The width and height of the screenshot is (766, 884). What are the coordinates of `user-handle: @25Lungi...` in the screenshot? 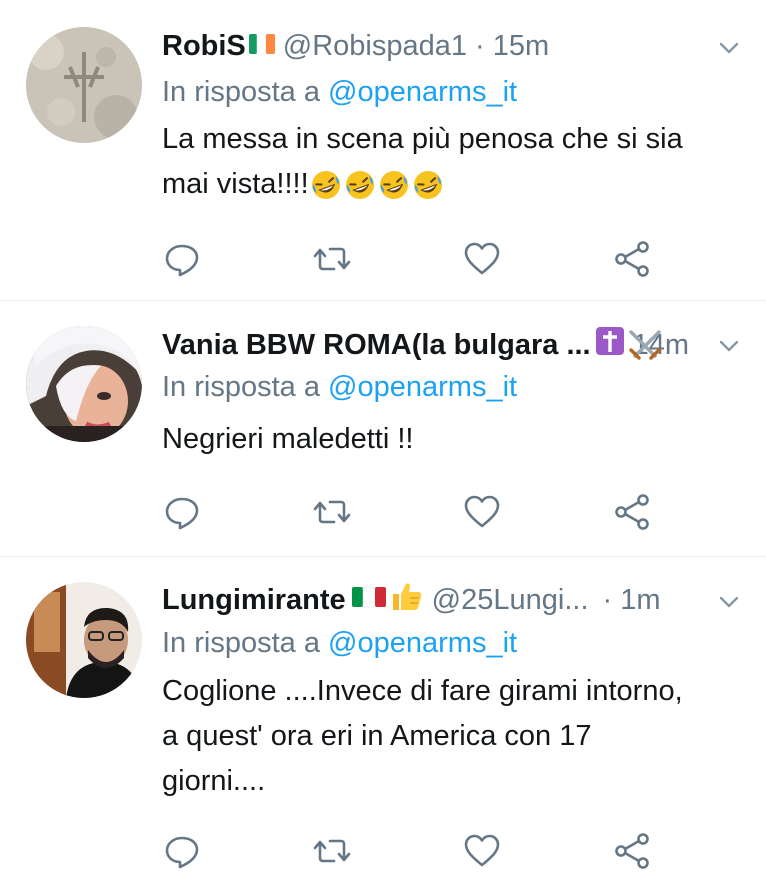 It's located at (510, 600).